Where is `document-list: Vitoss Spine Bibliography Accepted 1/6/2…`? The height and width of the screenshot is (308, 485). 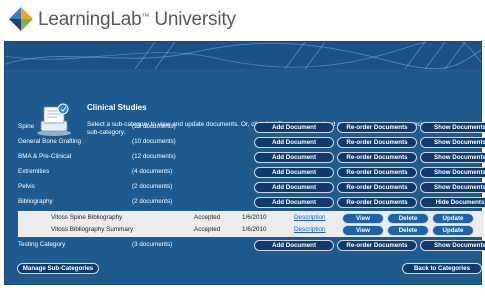 document-list: Vitoss Spine Bibliography Accepted 1/6/2… is located at coordinates (251, 224).